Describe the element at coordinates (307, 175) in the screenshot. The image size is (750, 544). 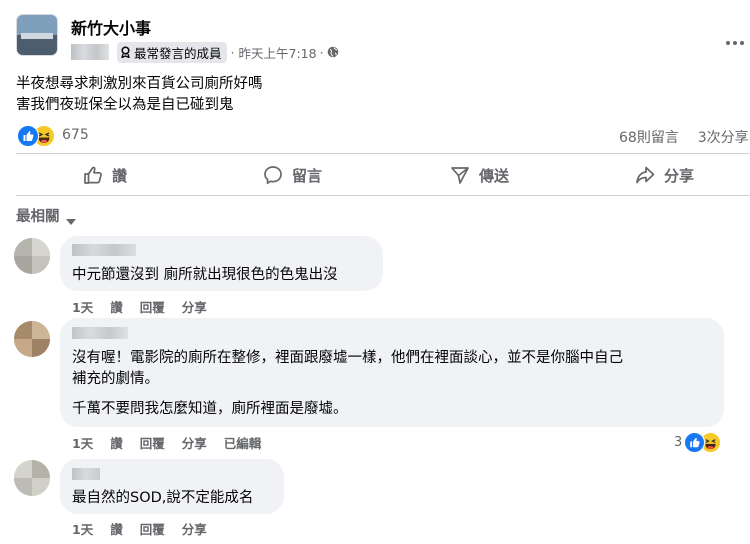
I see `comment-label: 留言` at that location.